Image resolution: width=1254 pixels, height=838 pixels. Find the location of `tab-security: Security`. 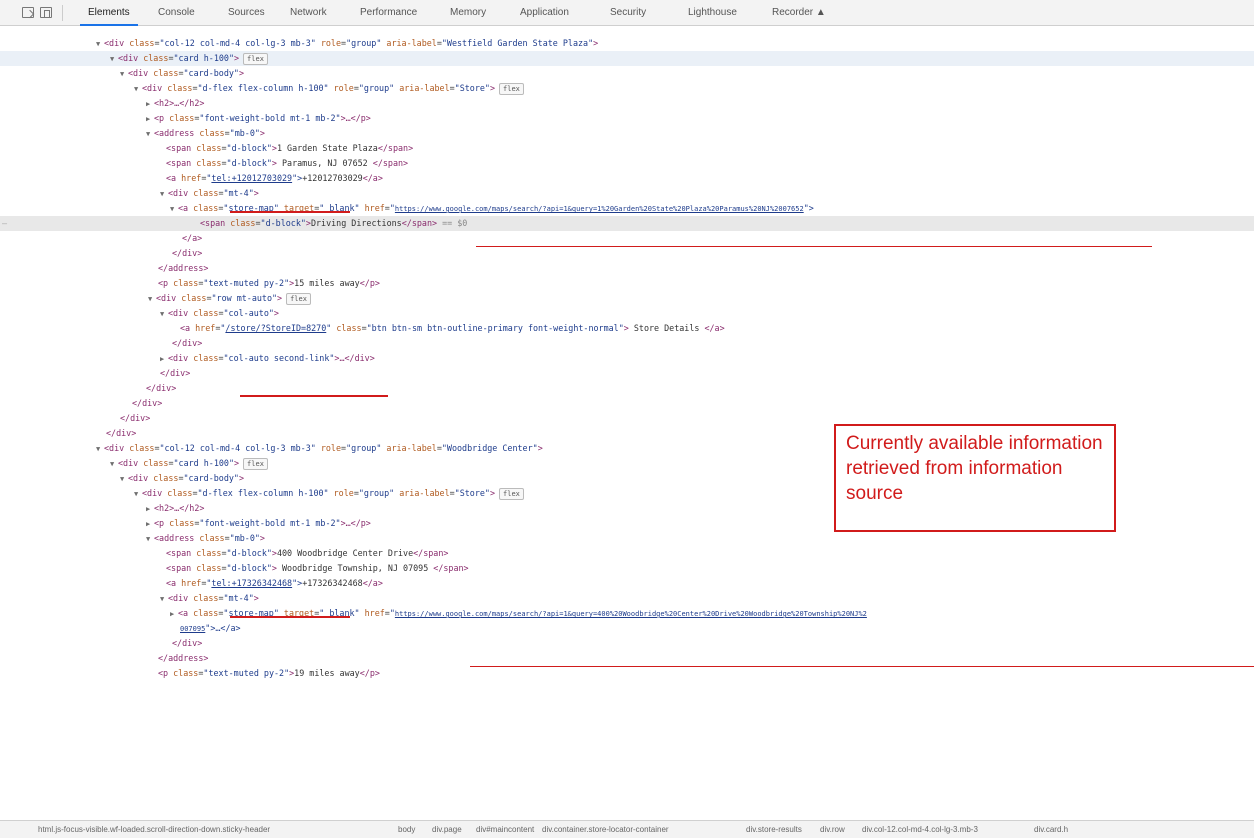

tab-security: Security is located at coordinates (628, 13).